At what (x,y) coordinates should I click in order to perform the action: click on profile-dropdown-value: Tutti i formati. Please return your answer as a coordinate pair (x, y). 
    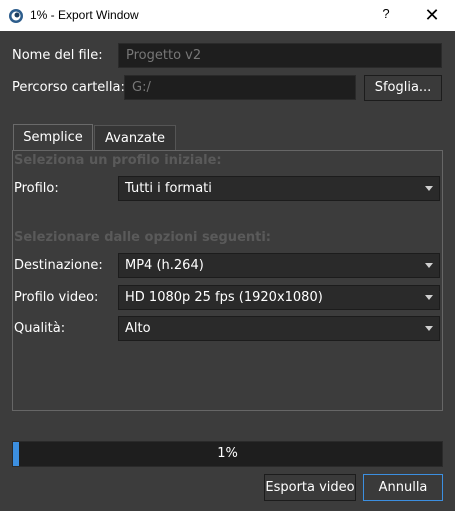
    Looking at the image, I should click on (168, 188).